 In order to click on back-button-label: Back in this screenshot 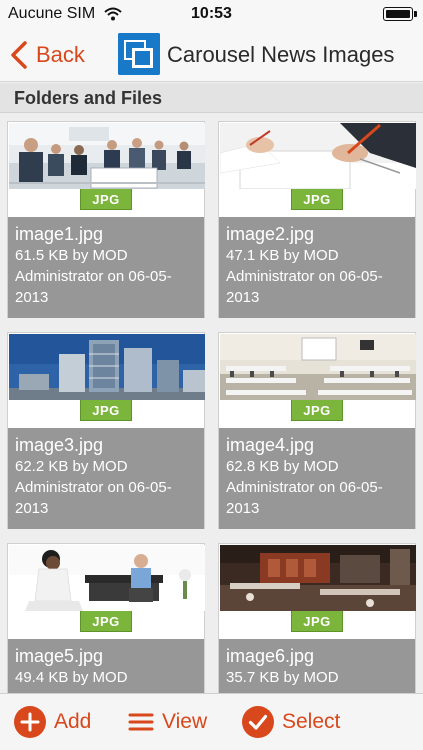, I will do `click(60, 54)`.